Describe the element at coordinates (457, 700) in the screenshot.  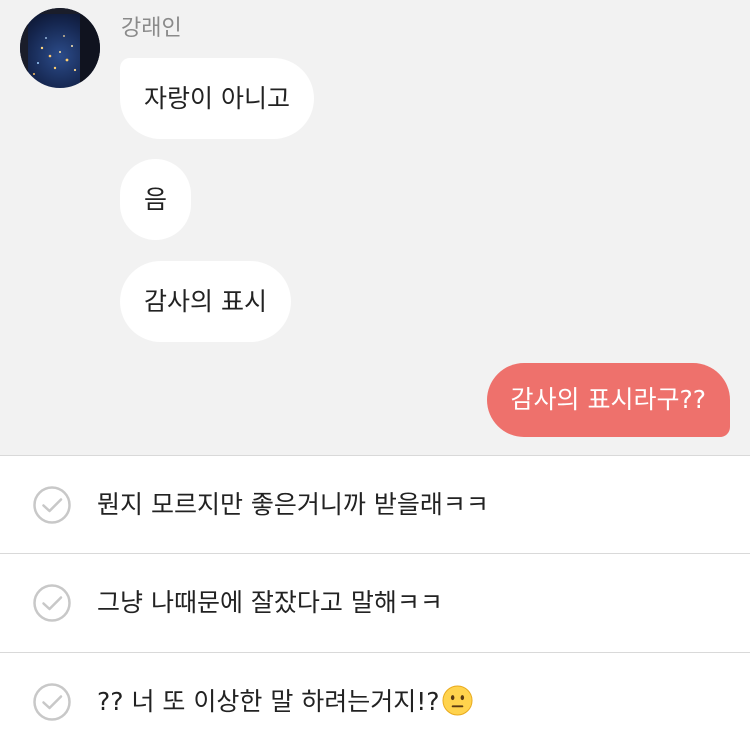
I see `neutral-face-emoji-icon` at that location.